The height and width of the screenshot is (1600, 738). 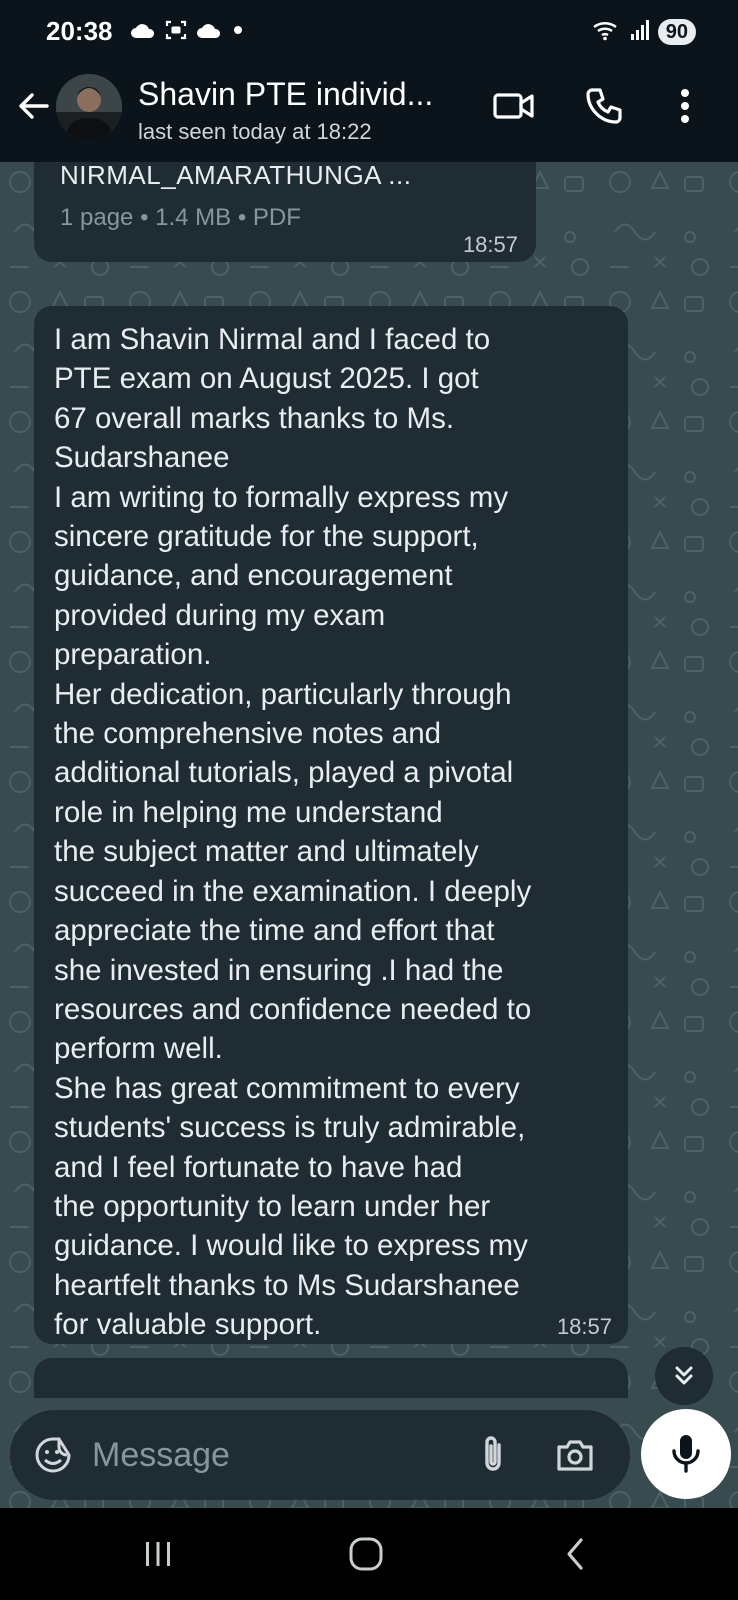 I want to click on status-notification-icons, so click(x=188, y=32).